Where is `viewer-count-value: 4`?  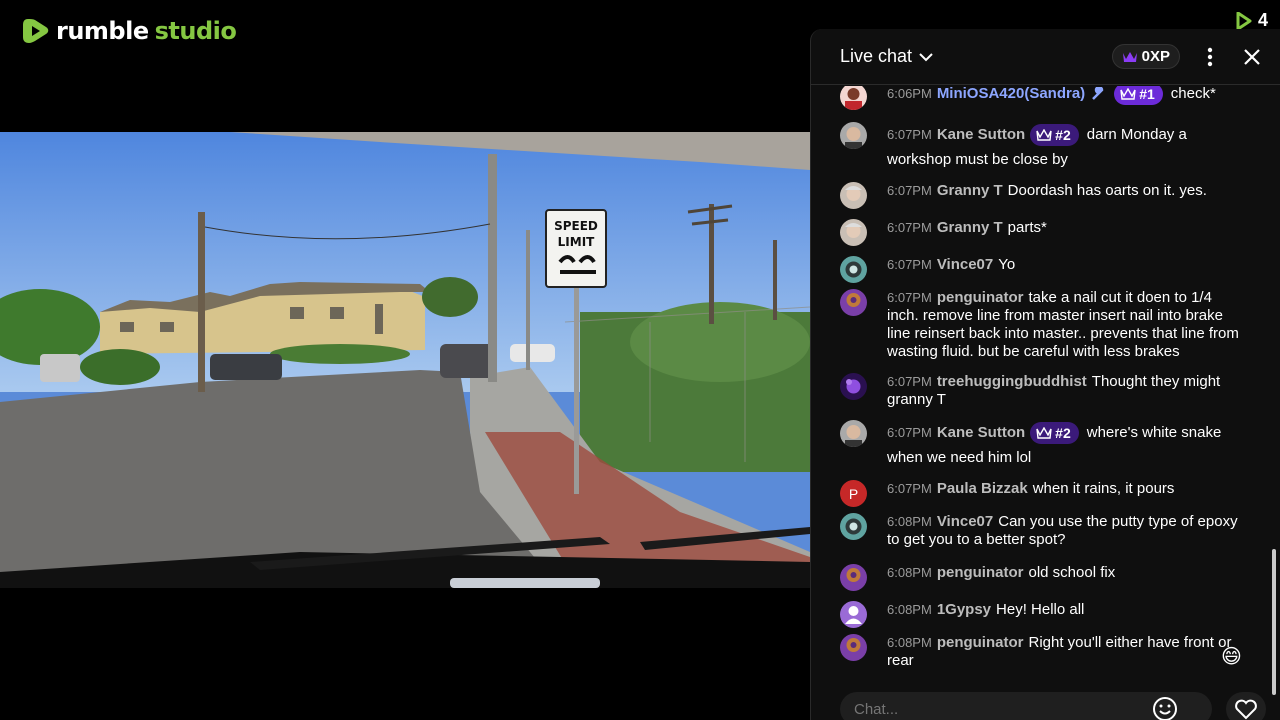 viewer-count-value: 4 is located at coordinates (1262, 20).